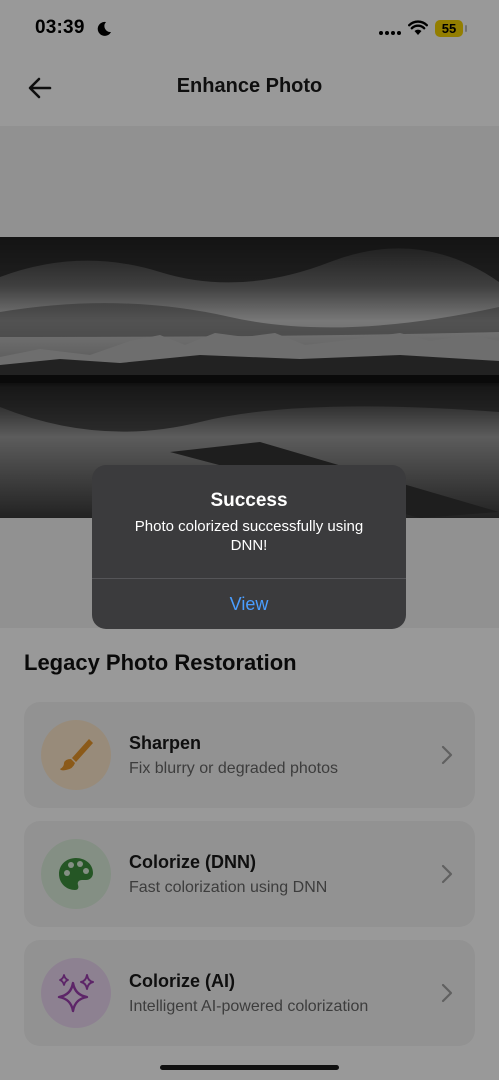 The height and width of the screenshot is (1080, 499). Describe the element at coordinates (249, 604) in the screenshot. I see `view-button: View` at that location.